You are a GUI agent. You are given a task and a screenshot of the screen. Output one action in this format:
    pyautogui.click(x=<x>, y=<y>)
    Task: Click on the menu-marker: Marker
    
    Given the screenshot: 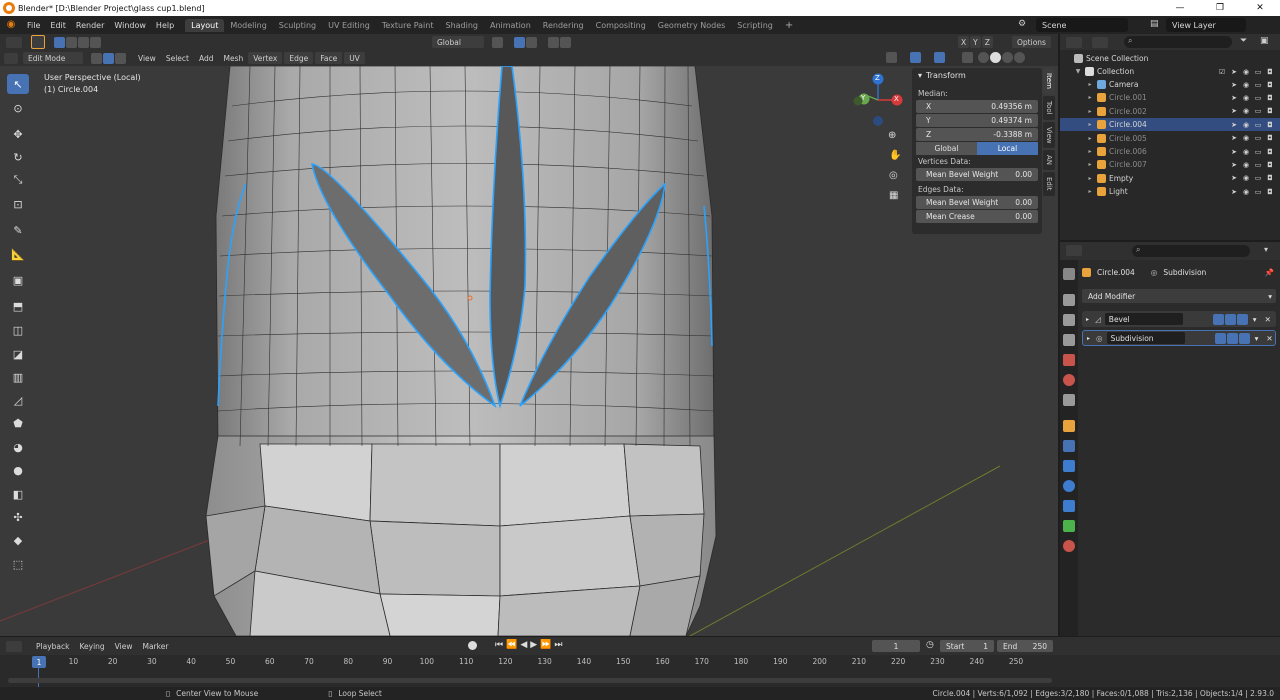 What is the action you would take?
    pyautogui.click(x=155, y=646)
    